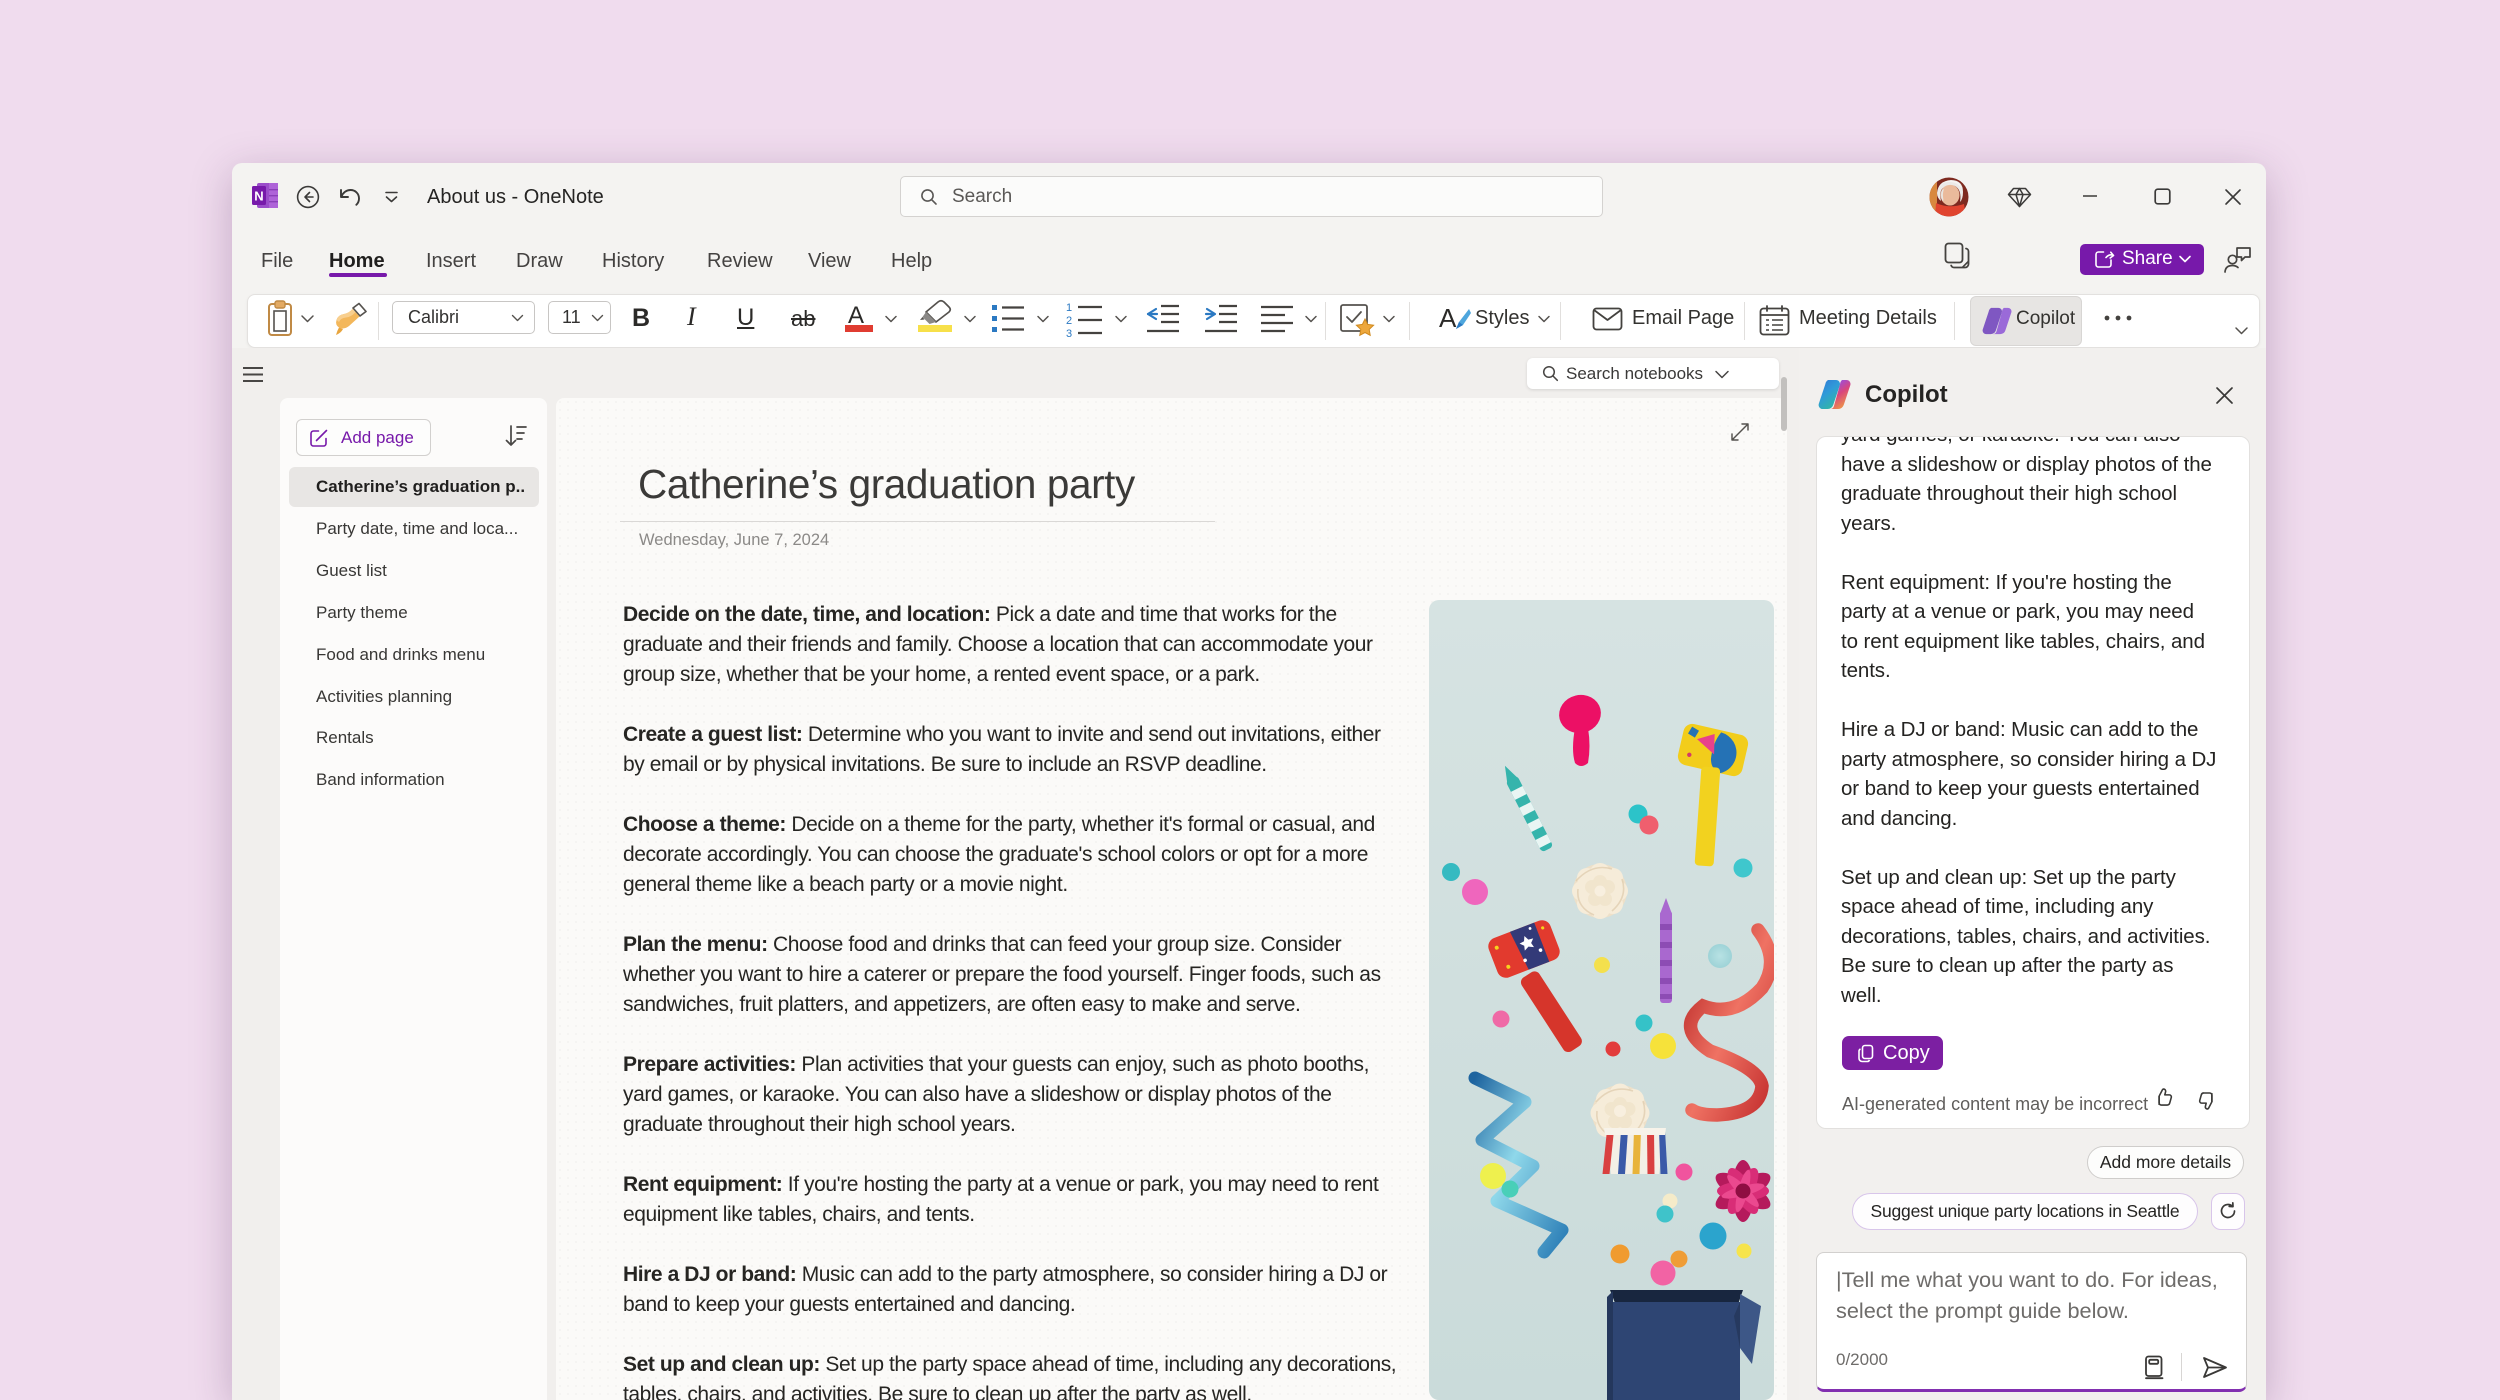 The height and width of the screenshot is (1400, 2500). I want to click on svg-text: A, so click(1448, 318).